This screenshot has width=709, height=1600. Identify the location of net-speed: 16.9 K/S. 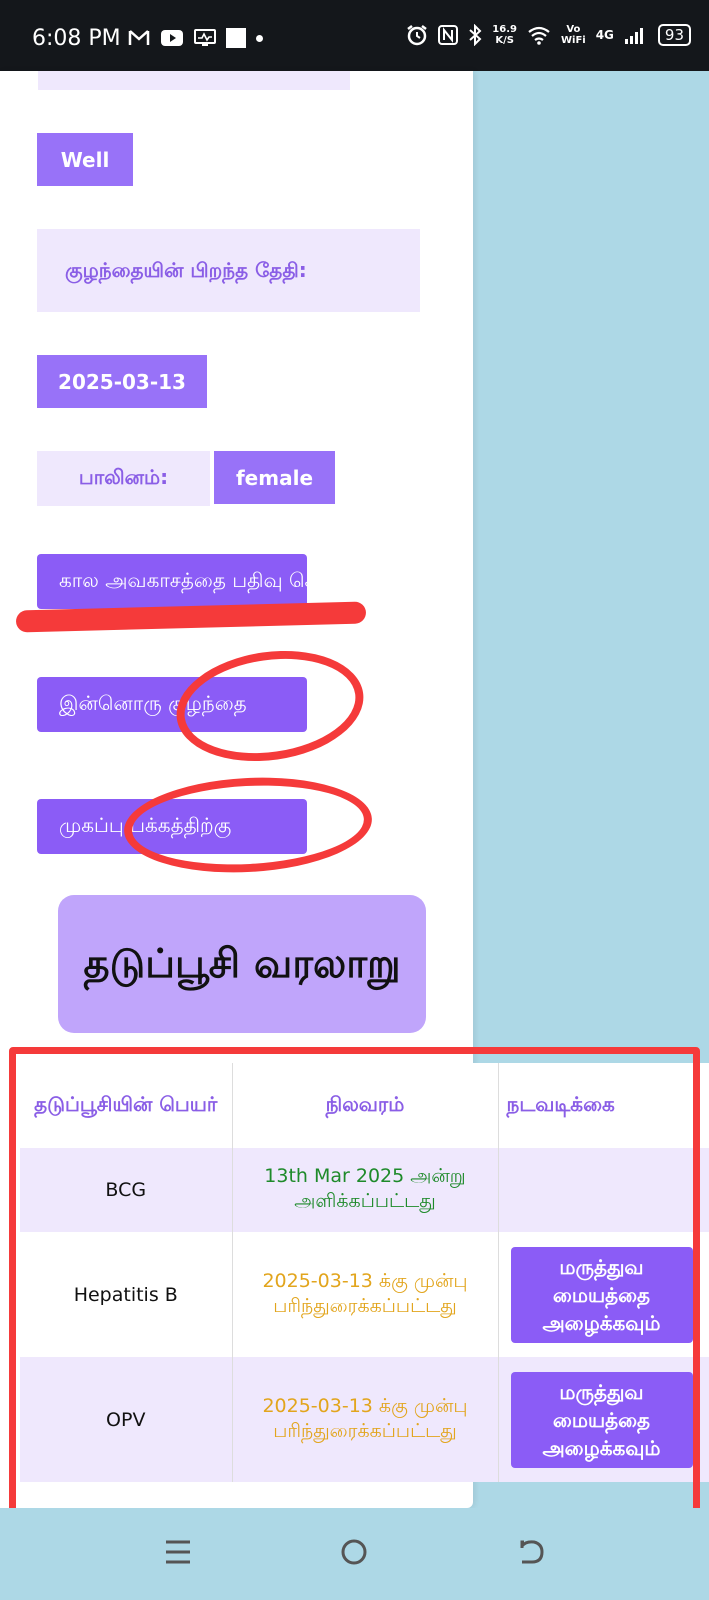
(504, 35).